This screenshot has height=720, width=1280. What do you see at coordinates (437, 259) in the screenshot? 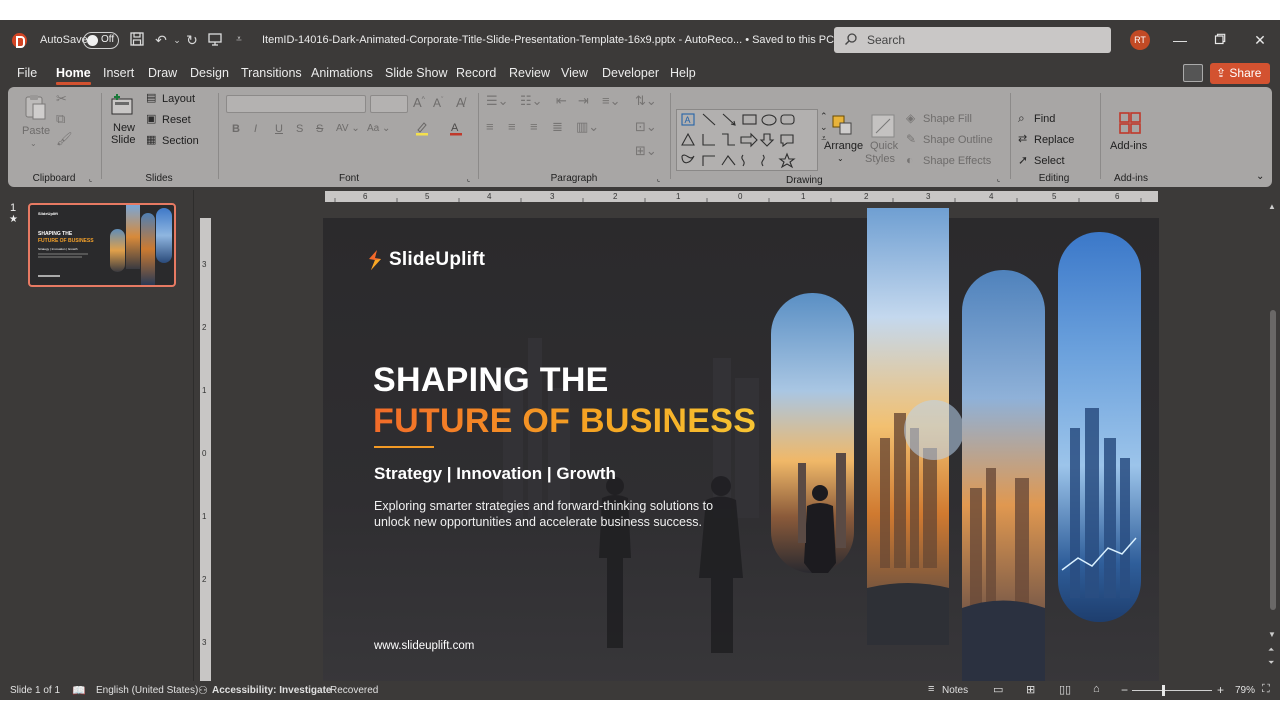
I see `logo-text: SlideUplift` at bounding box center [437, 259].